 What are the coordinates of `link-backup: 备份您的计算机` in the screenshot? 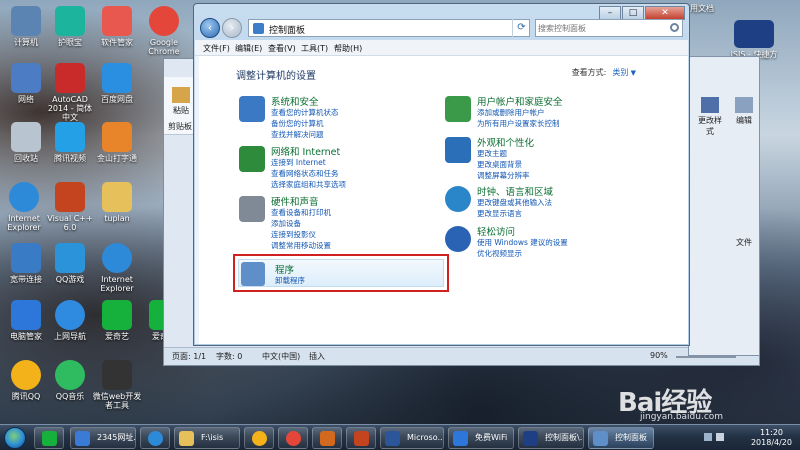 It's located at (297, 123).